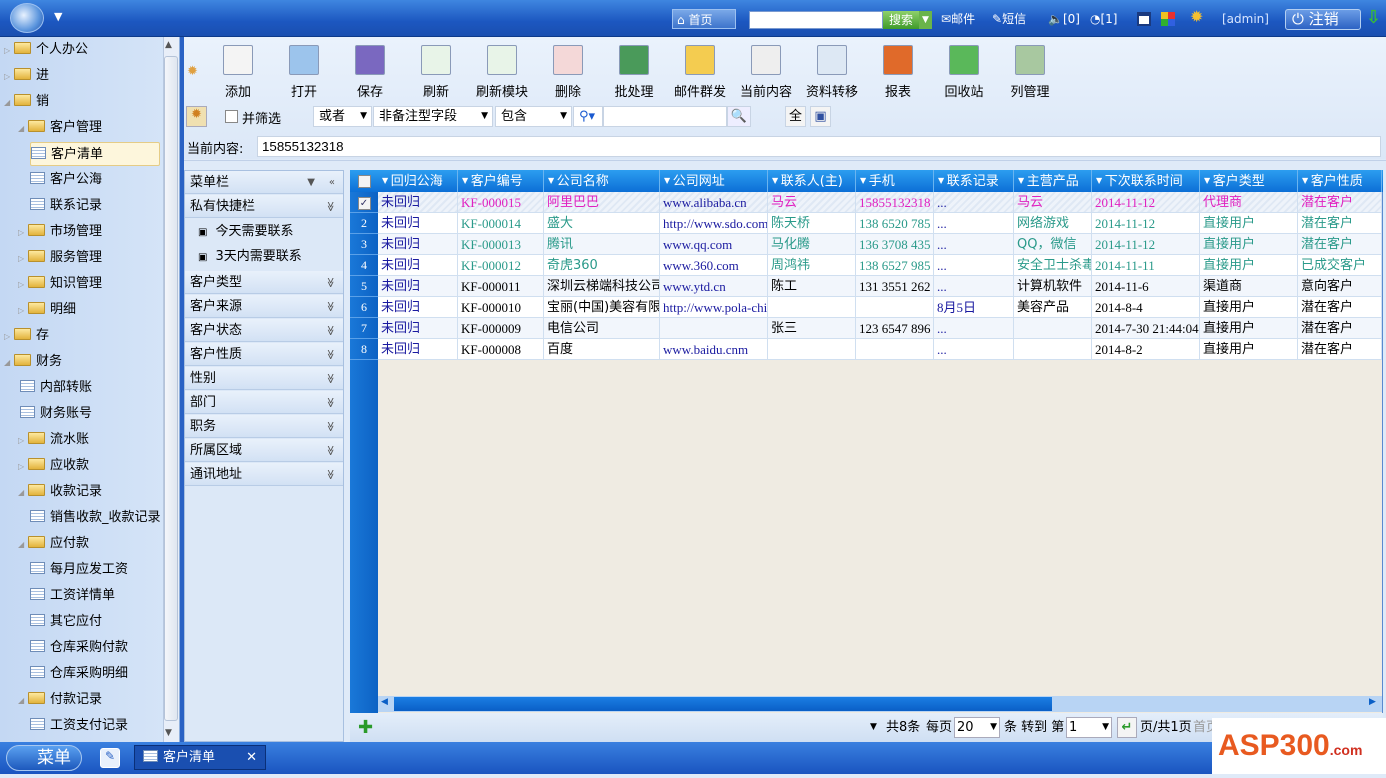  What do you see at coordinates (53, 544) in the screenshot?
I see `tree-item: ◢ 应付款` at bounding box center [53, 544].